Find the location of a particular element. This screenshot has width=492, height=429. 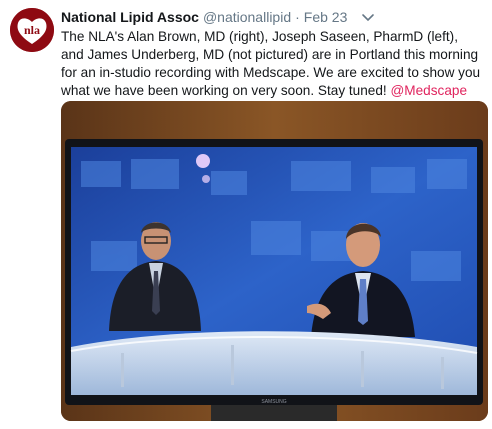

account-name: National Lipid Assoc is located at coordinates (130, 17).